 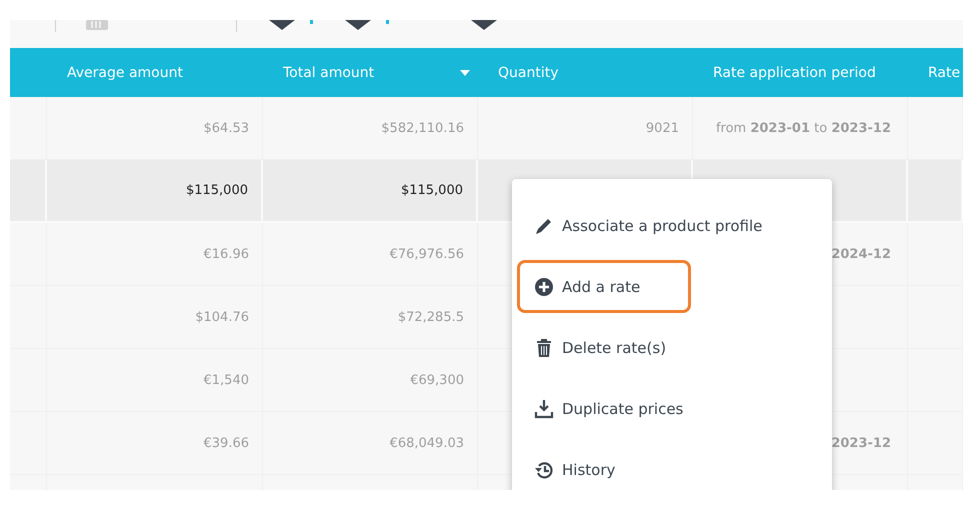 What do you see at coordinates (427, 254) in the screenshot?
I see `table-cell: €76,976.56` at bounding box center [427, 254].